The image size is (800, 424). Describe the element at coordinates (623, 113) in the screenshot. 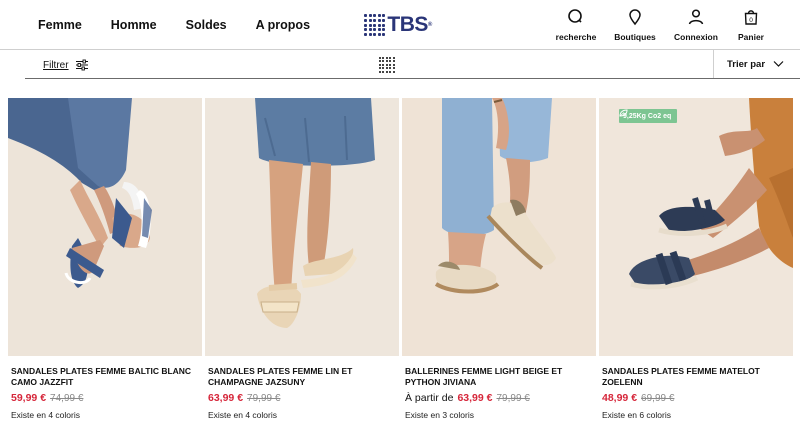

I see `leaf-icon` at that location.